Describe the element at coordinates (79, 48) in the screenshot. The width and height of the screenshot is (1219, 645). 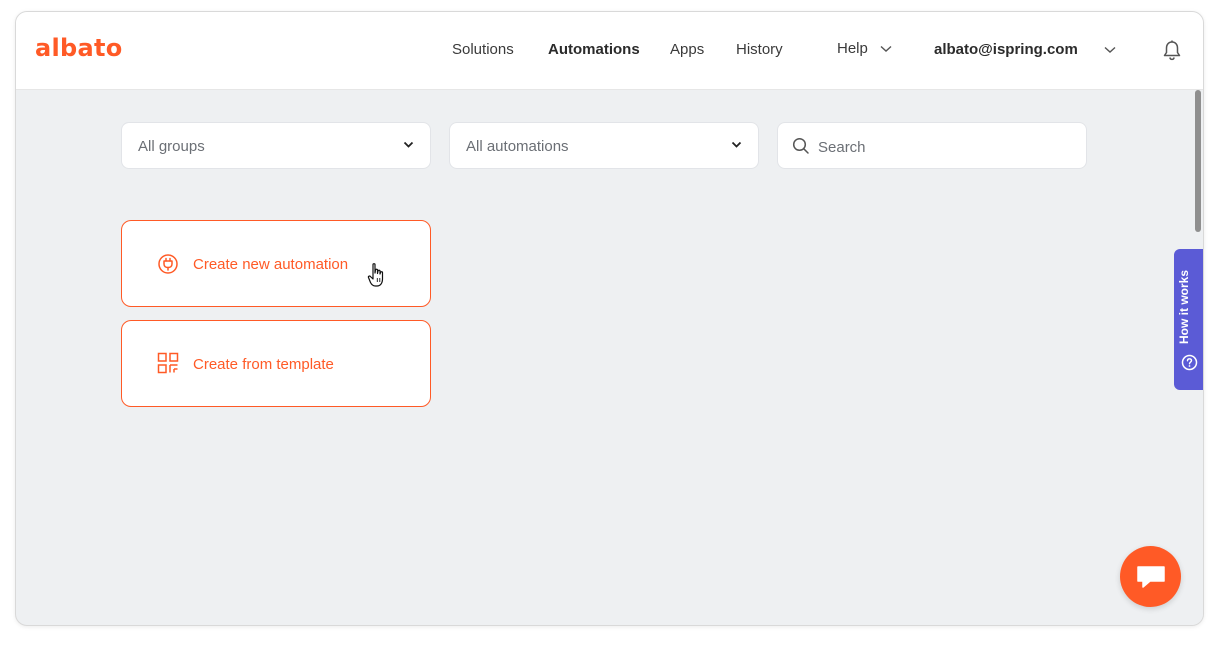
I see `albato-logo: albato` at that location.